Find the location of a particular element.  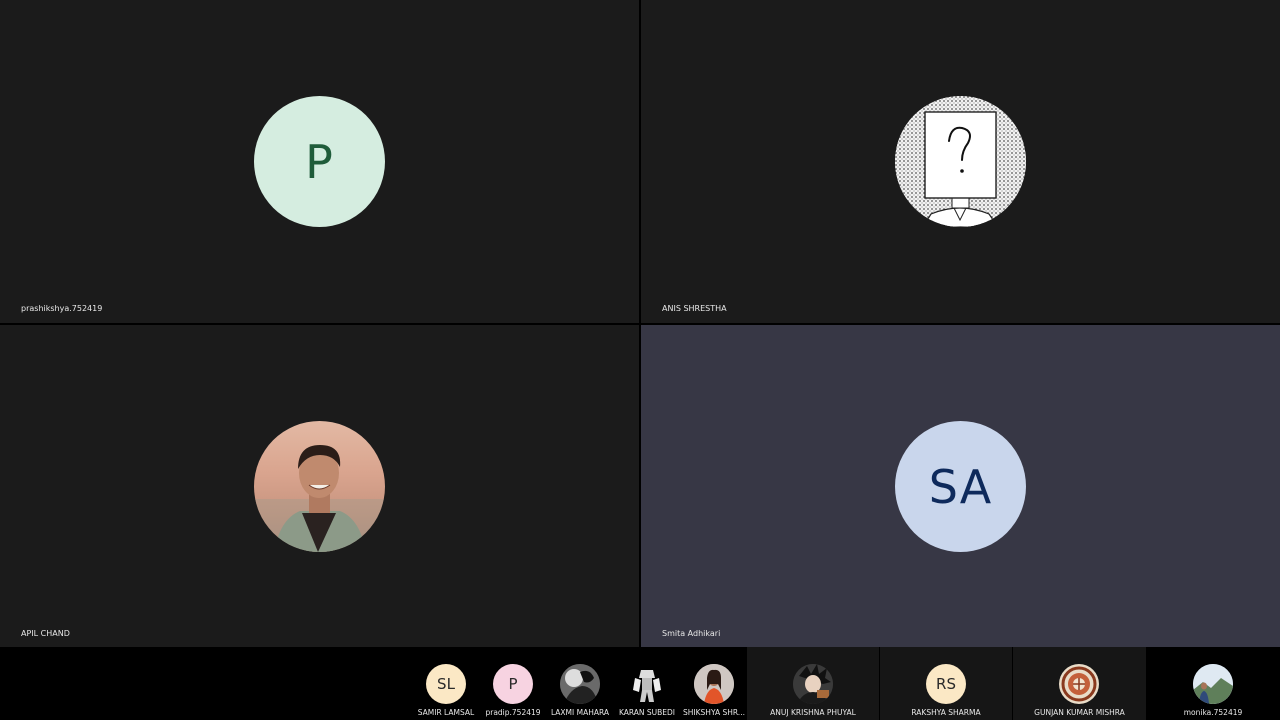

avatar-initials: RS is located at coordinates (946, 684).